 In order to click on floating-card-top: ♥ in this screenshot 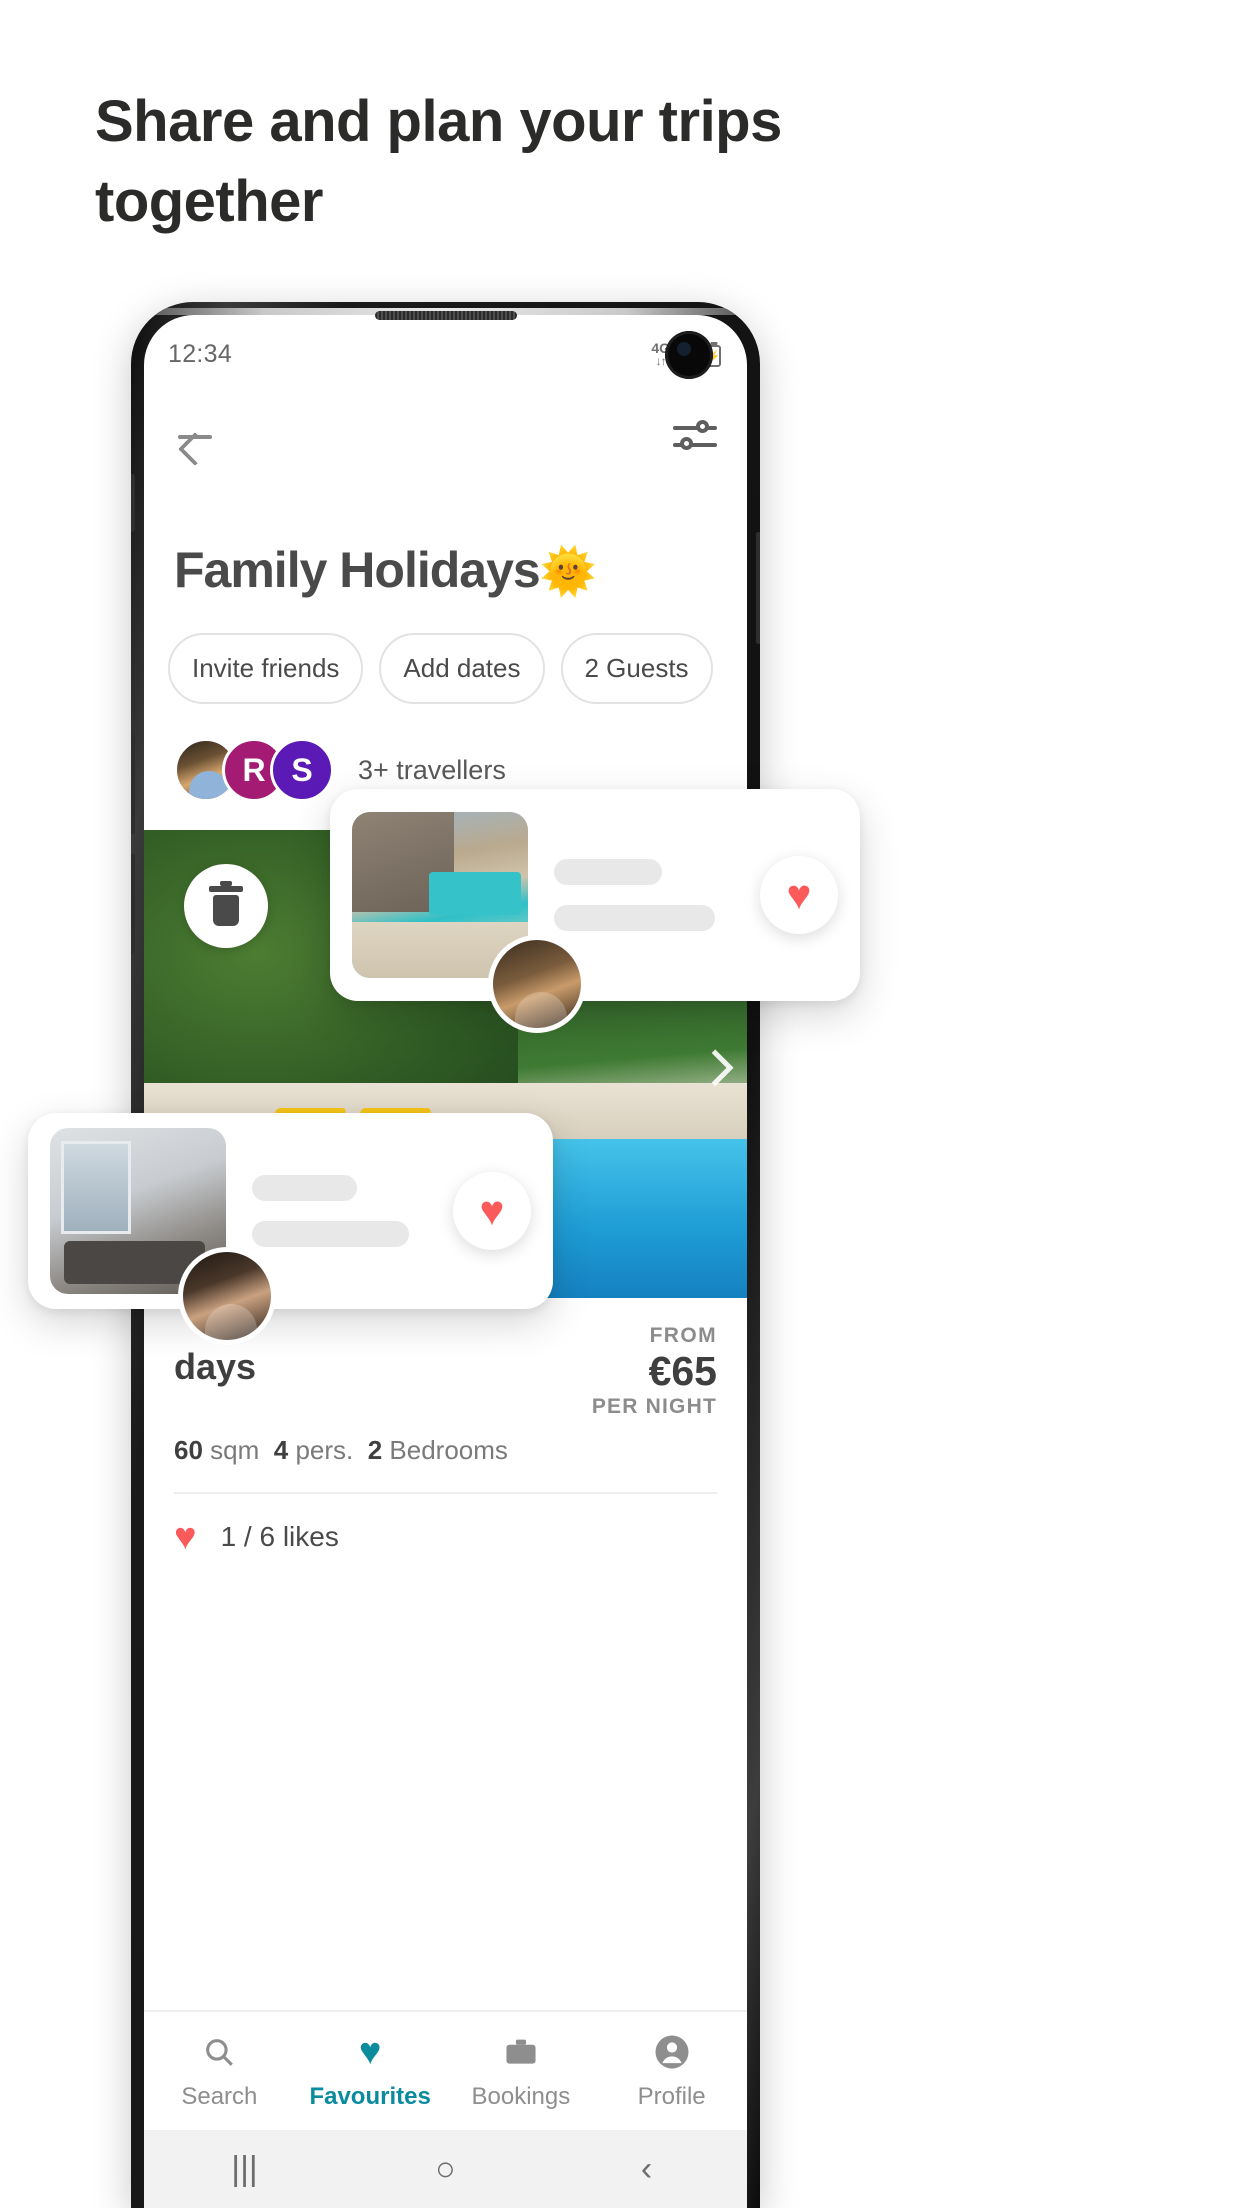, I will do `click(595, 911)`.